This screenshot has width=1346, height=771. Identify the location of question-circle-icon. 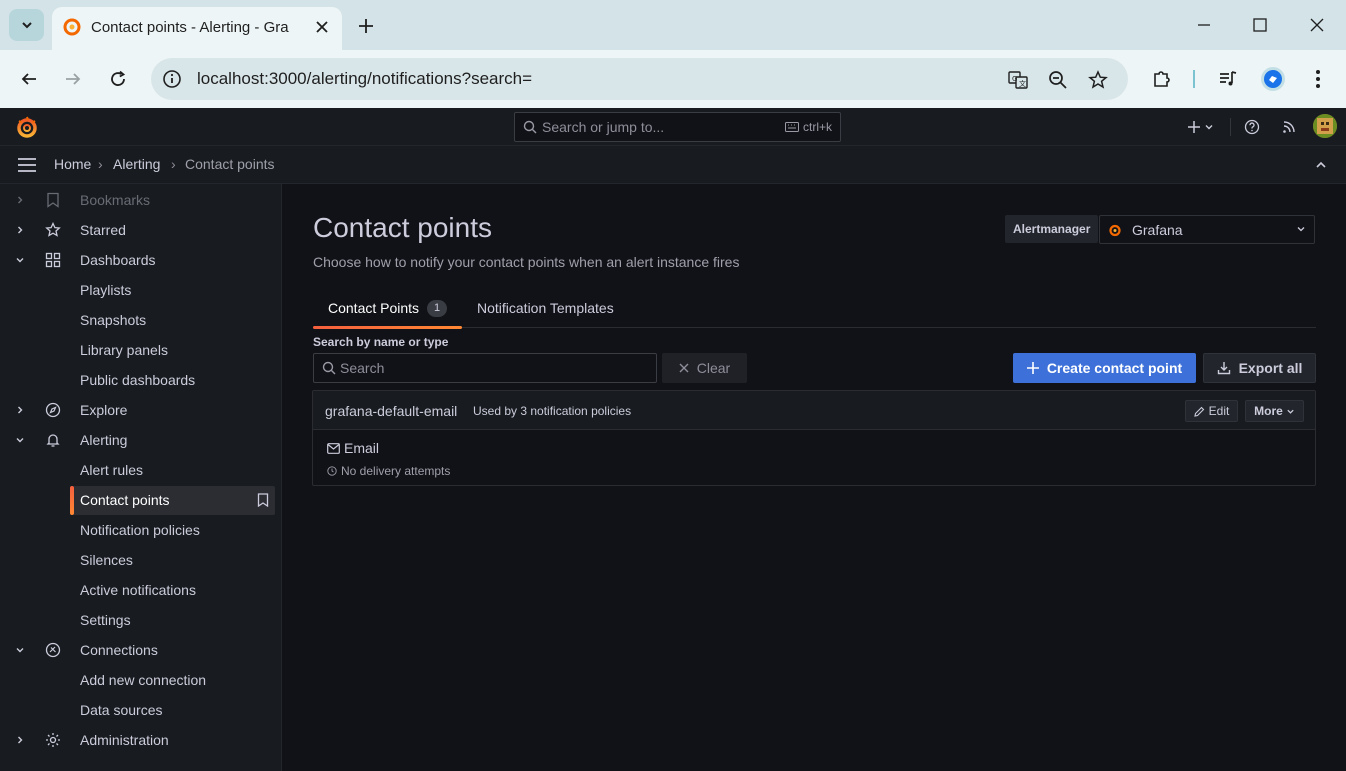
(1252, 127).